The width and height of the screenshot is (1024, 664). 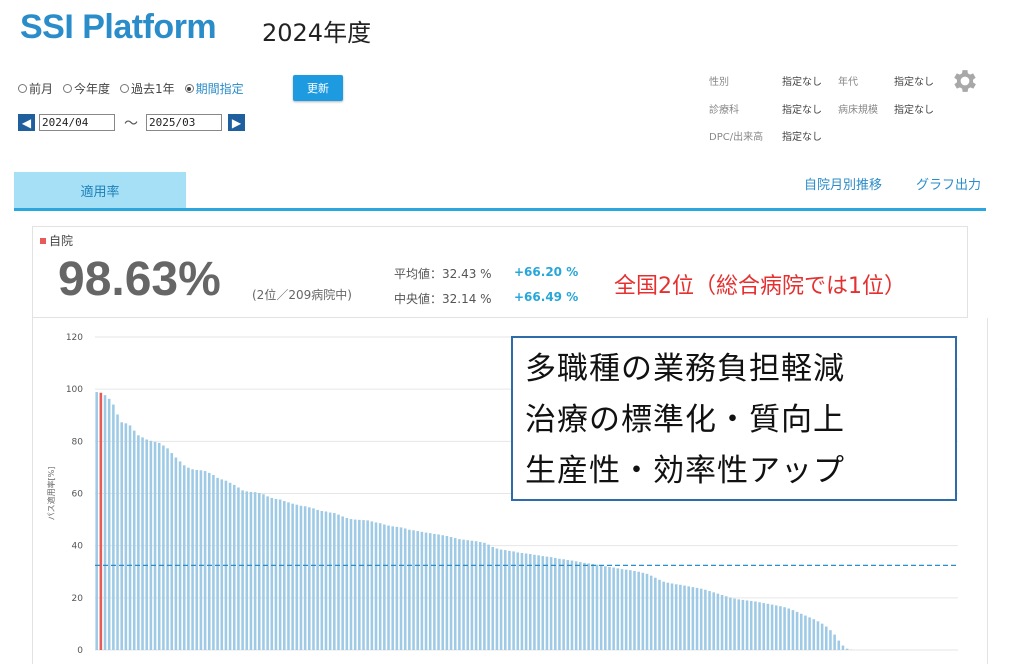 What do you see at coordinates (61, 241) in the screenshot?
I see `own-hospital-label: 自院` at bounding box center [61, 241].